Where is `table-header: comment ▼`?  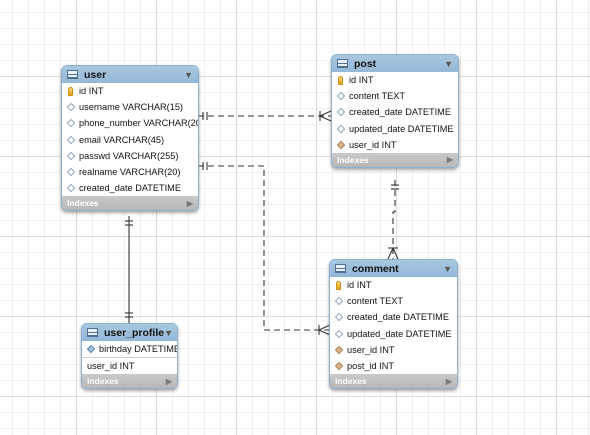
table-header: comment ▼ is located at coordinates (393, 268).